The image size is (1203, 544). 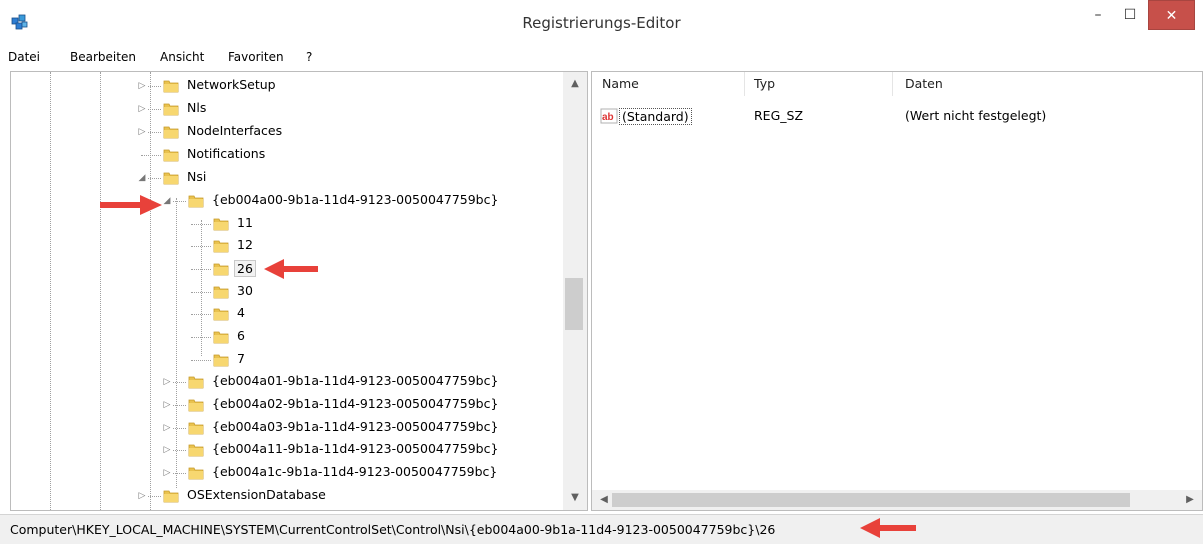 What do you see at coordinates (354, 471) in the screenshot?
I see `tree-node-label: {eb004a1c-9b1a-11d4-9123-0050047759bc}` at bounding box center [354, 471].